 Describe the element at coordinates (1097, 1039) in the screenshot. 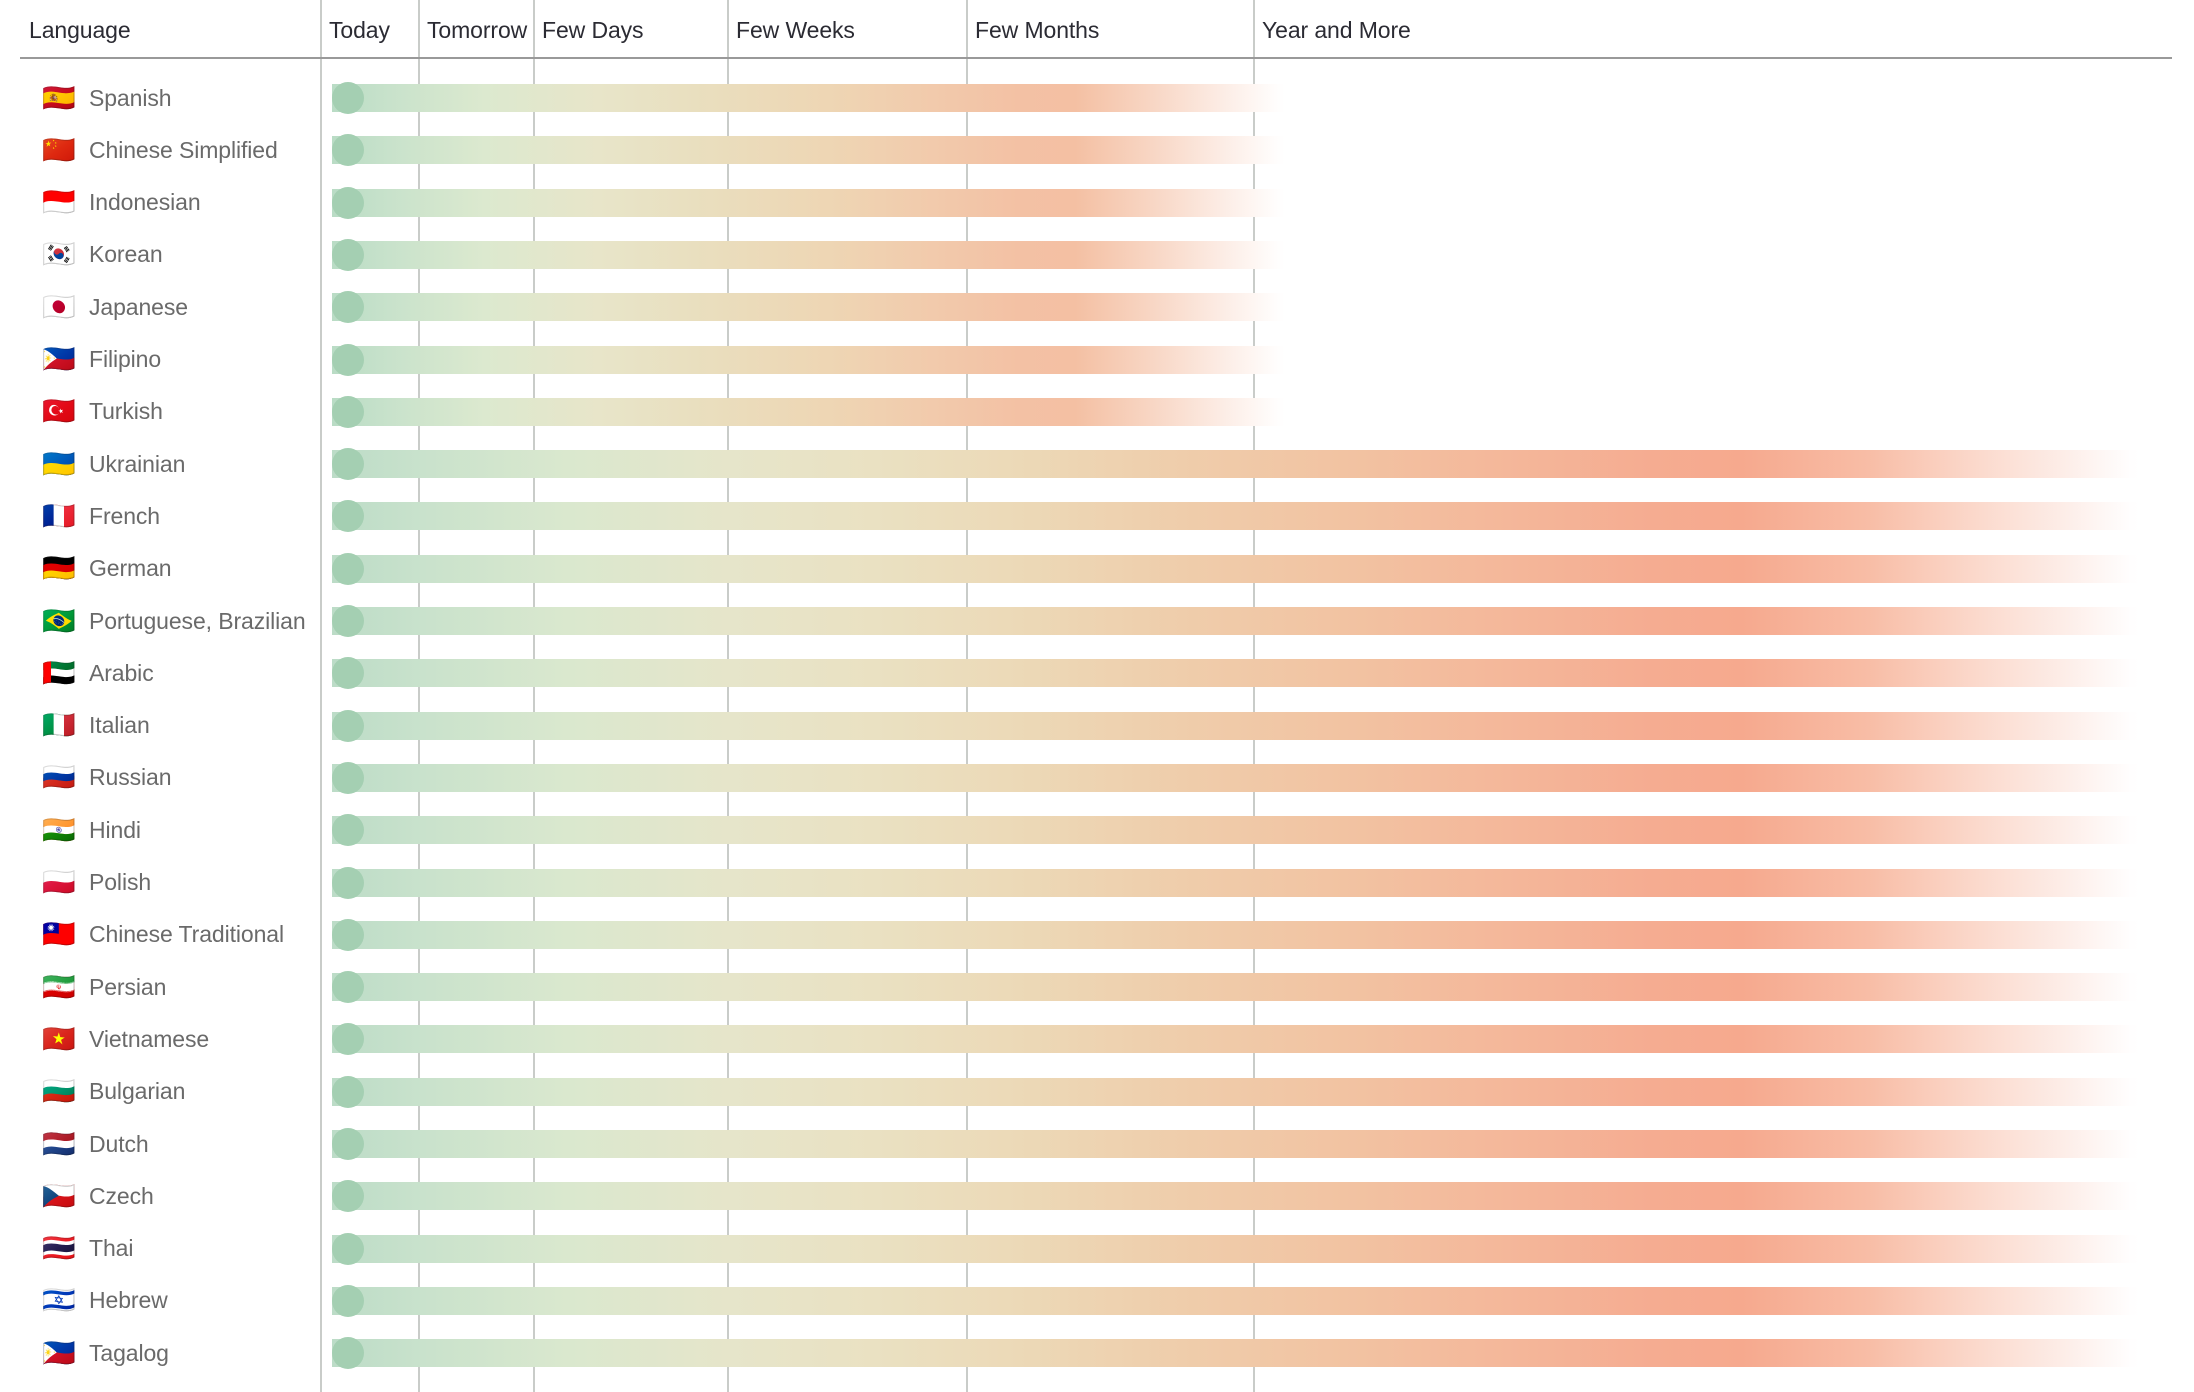

I see `table-row: 🇻🇳 Vietnamese` at that location.